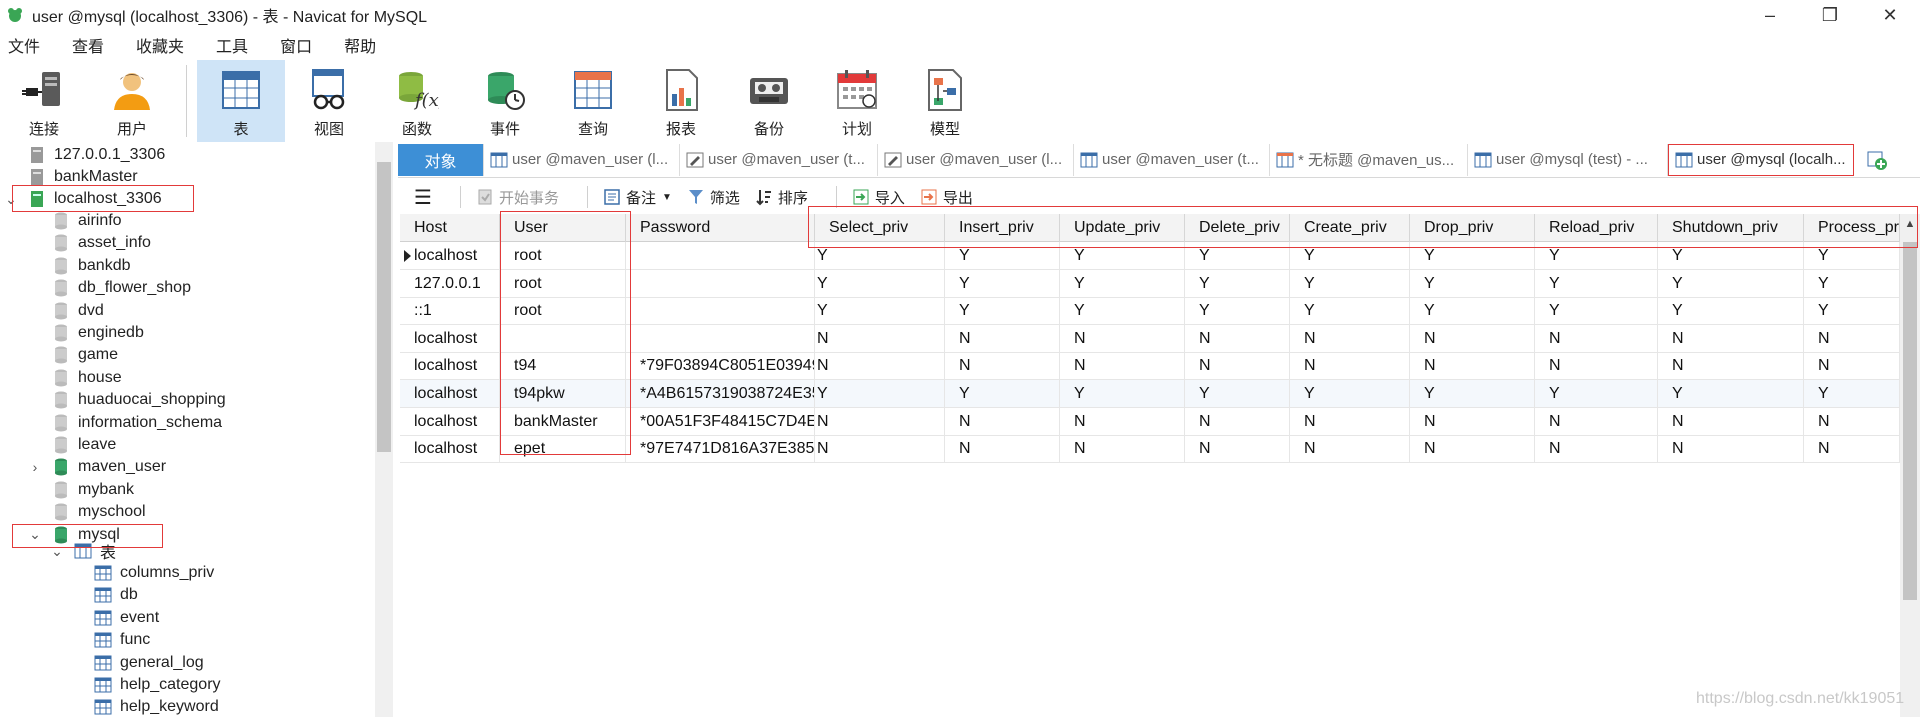  Describe the element at coordinates (89, 243) in the screenshot. I see `tree-database-item: asset_info` at that location.